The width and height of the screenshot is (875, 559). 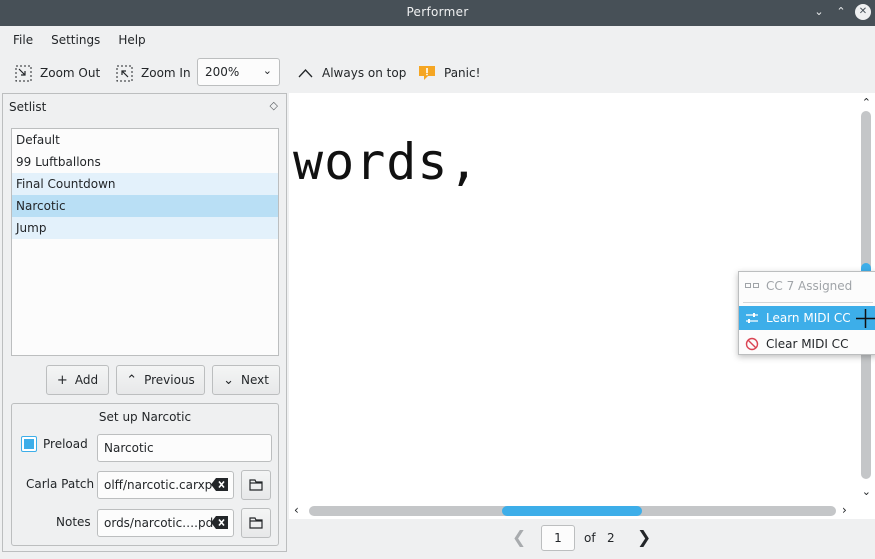 I want to click on panic-label: Panic!, so click(x=462, y=73).